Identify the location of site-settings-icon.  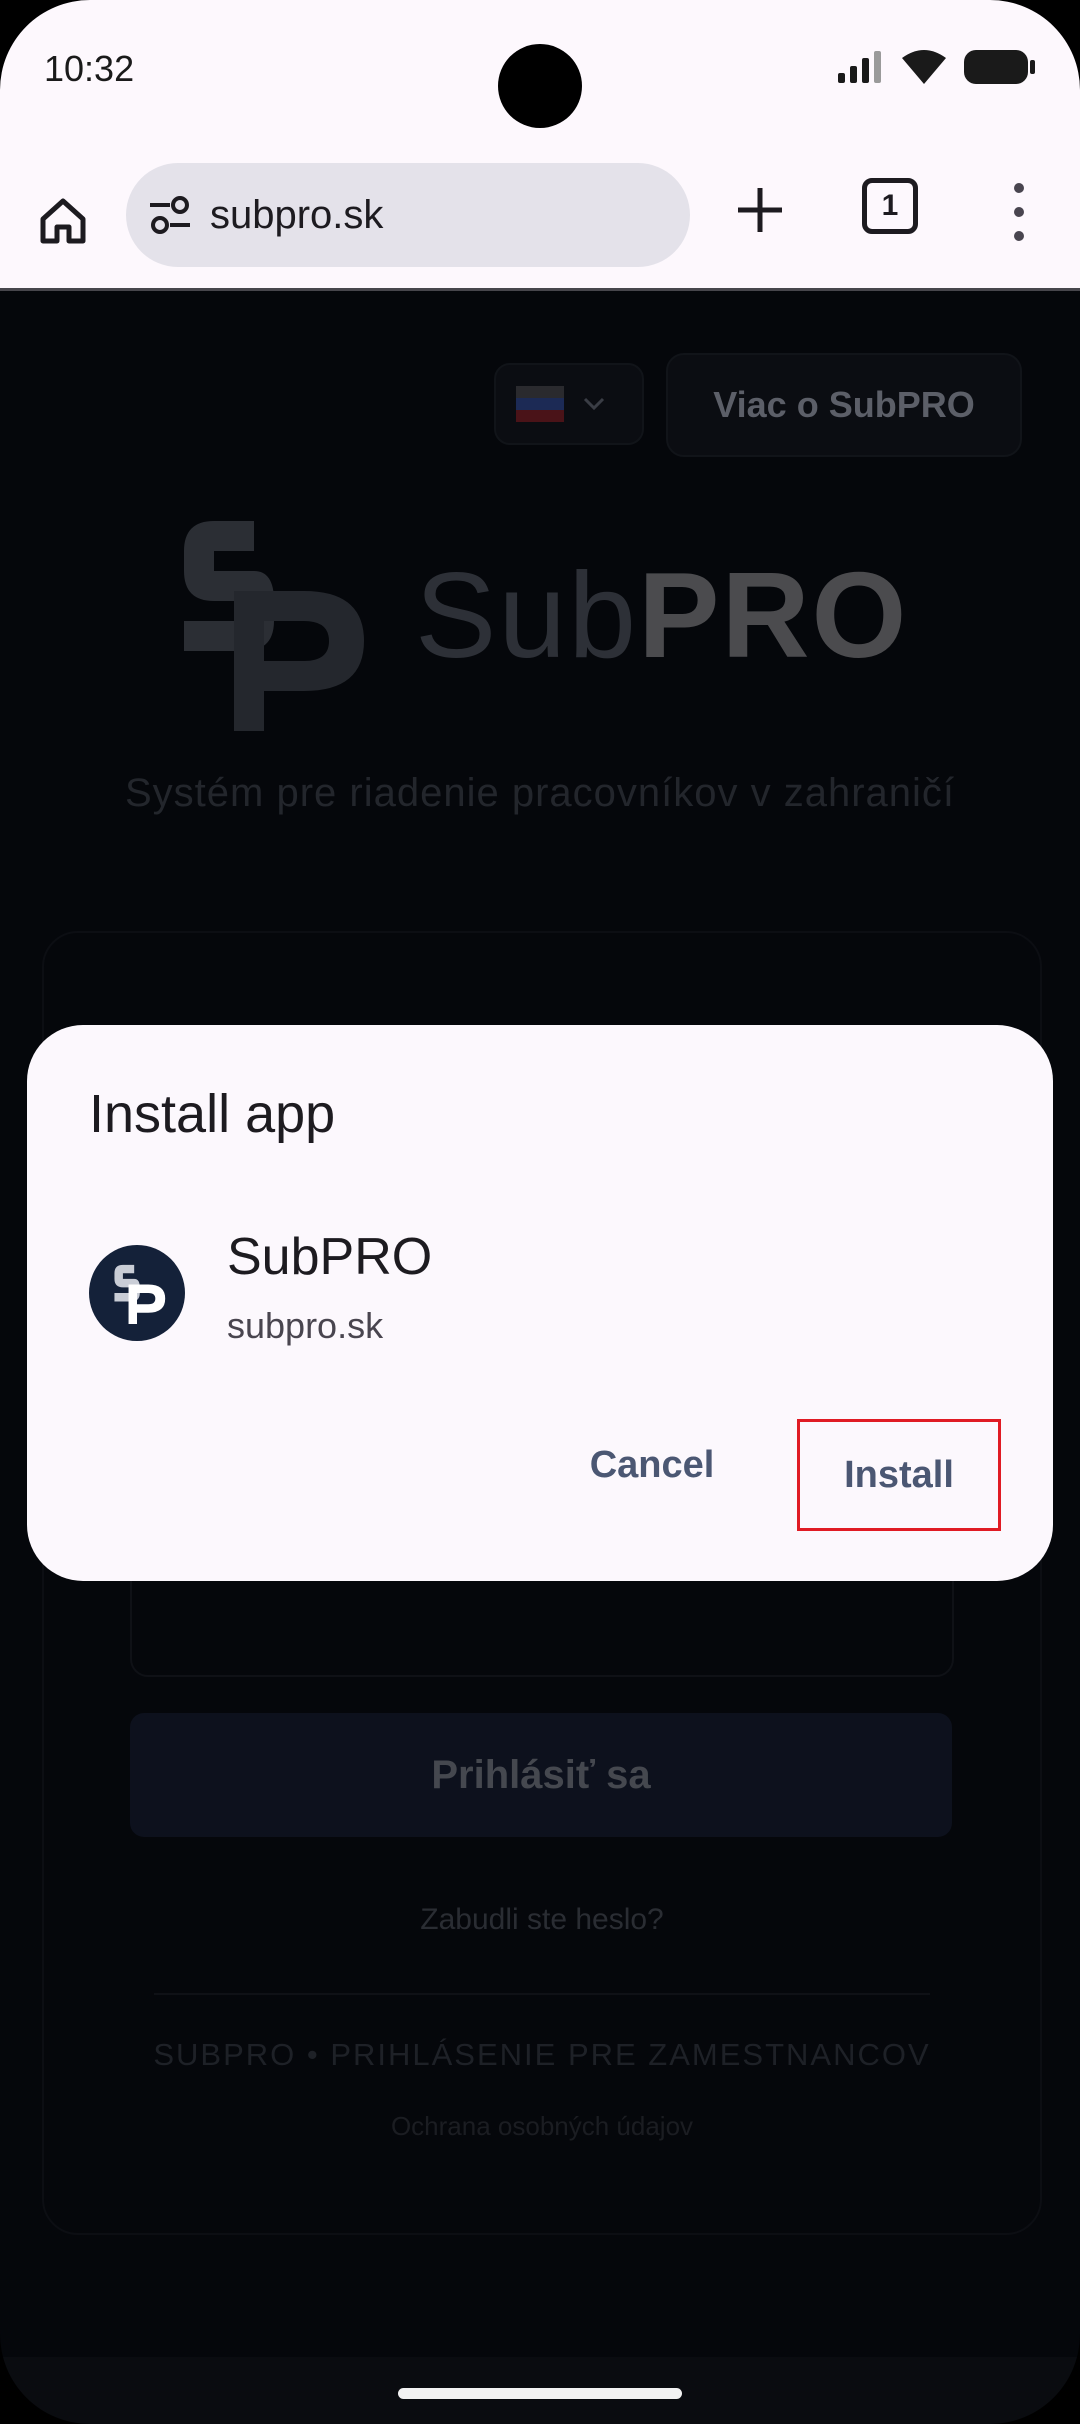
(170, 215).